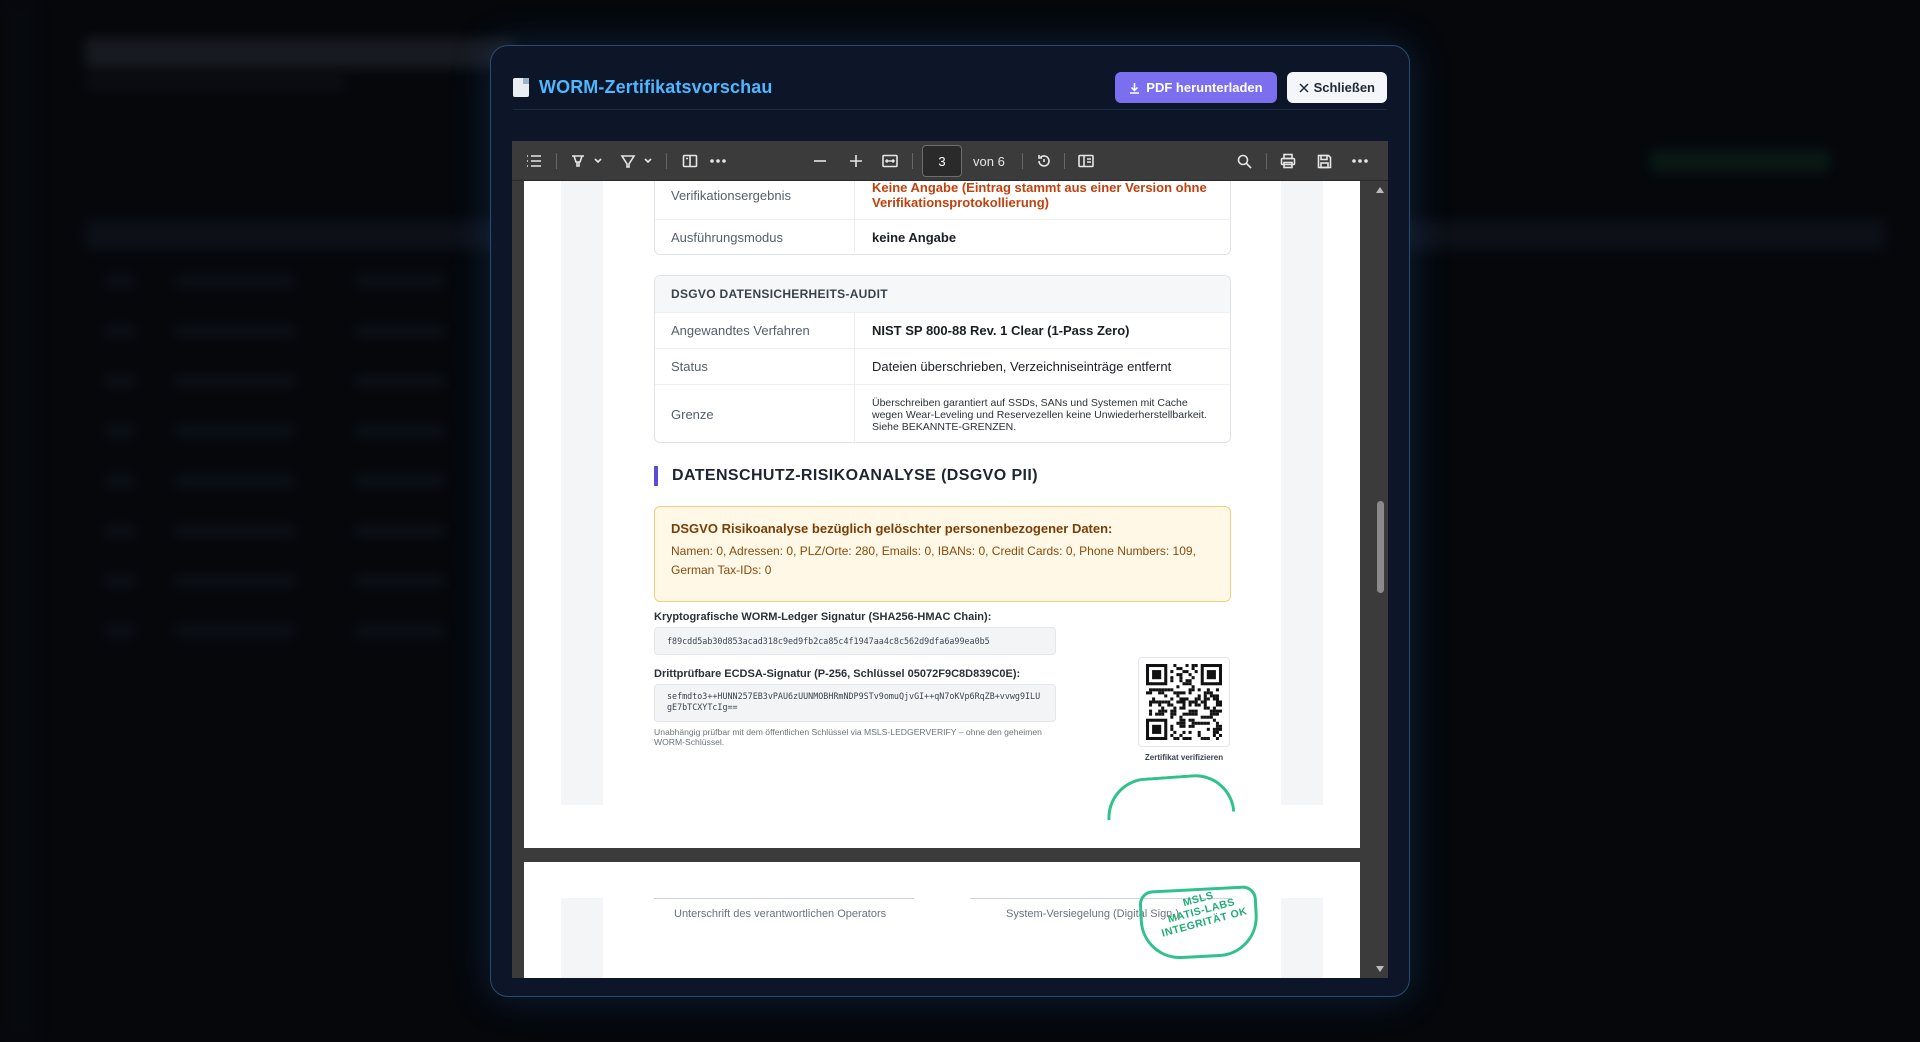  I want to click on highlight-icon, so click(578, 161).